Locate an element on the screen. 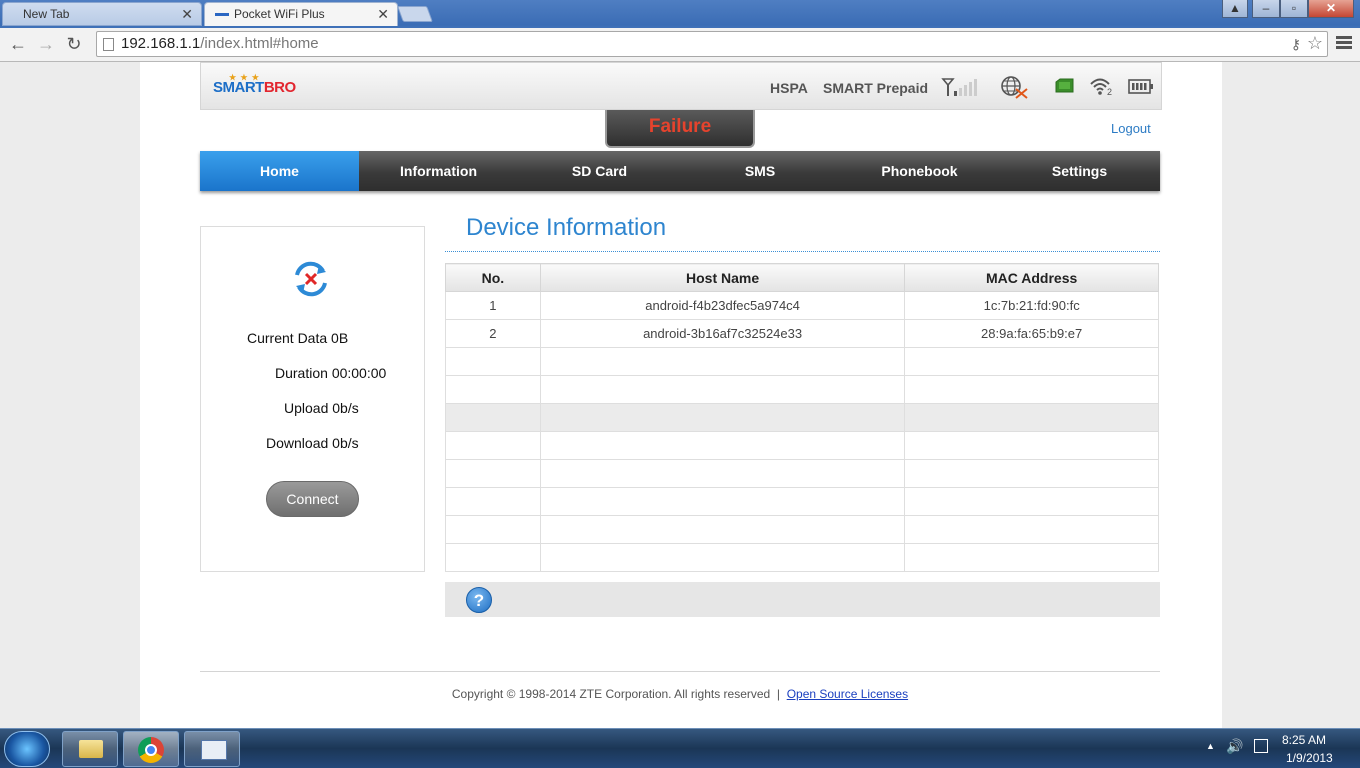 This screenshot has height=768, width=1360. internet-disconnected-icon is located at coordinates (1014, 87).